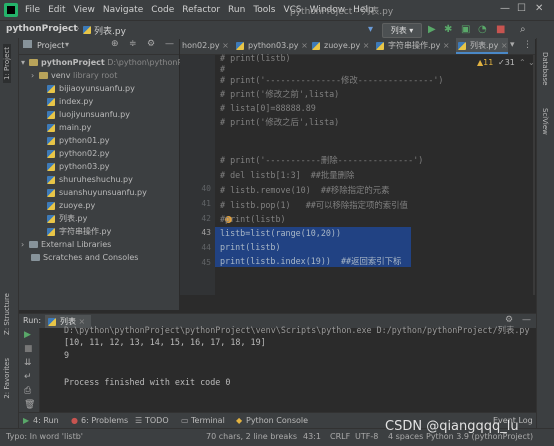 The height and width of the screenshot is (446, 554). What do you see at coordinates (271, 46) in the screenshot?
I see `tab-python03: python03.py ×` at bounding box center [271, 46].